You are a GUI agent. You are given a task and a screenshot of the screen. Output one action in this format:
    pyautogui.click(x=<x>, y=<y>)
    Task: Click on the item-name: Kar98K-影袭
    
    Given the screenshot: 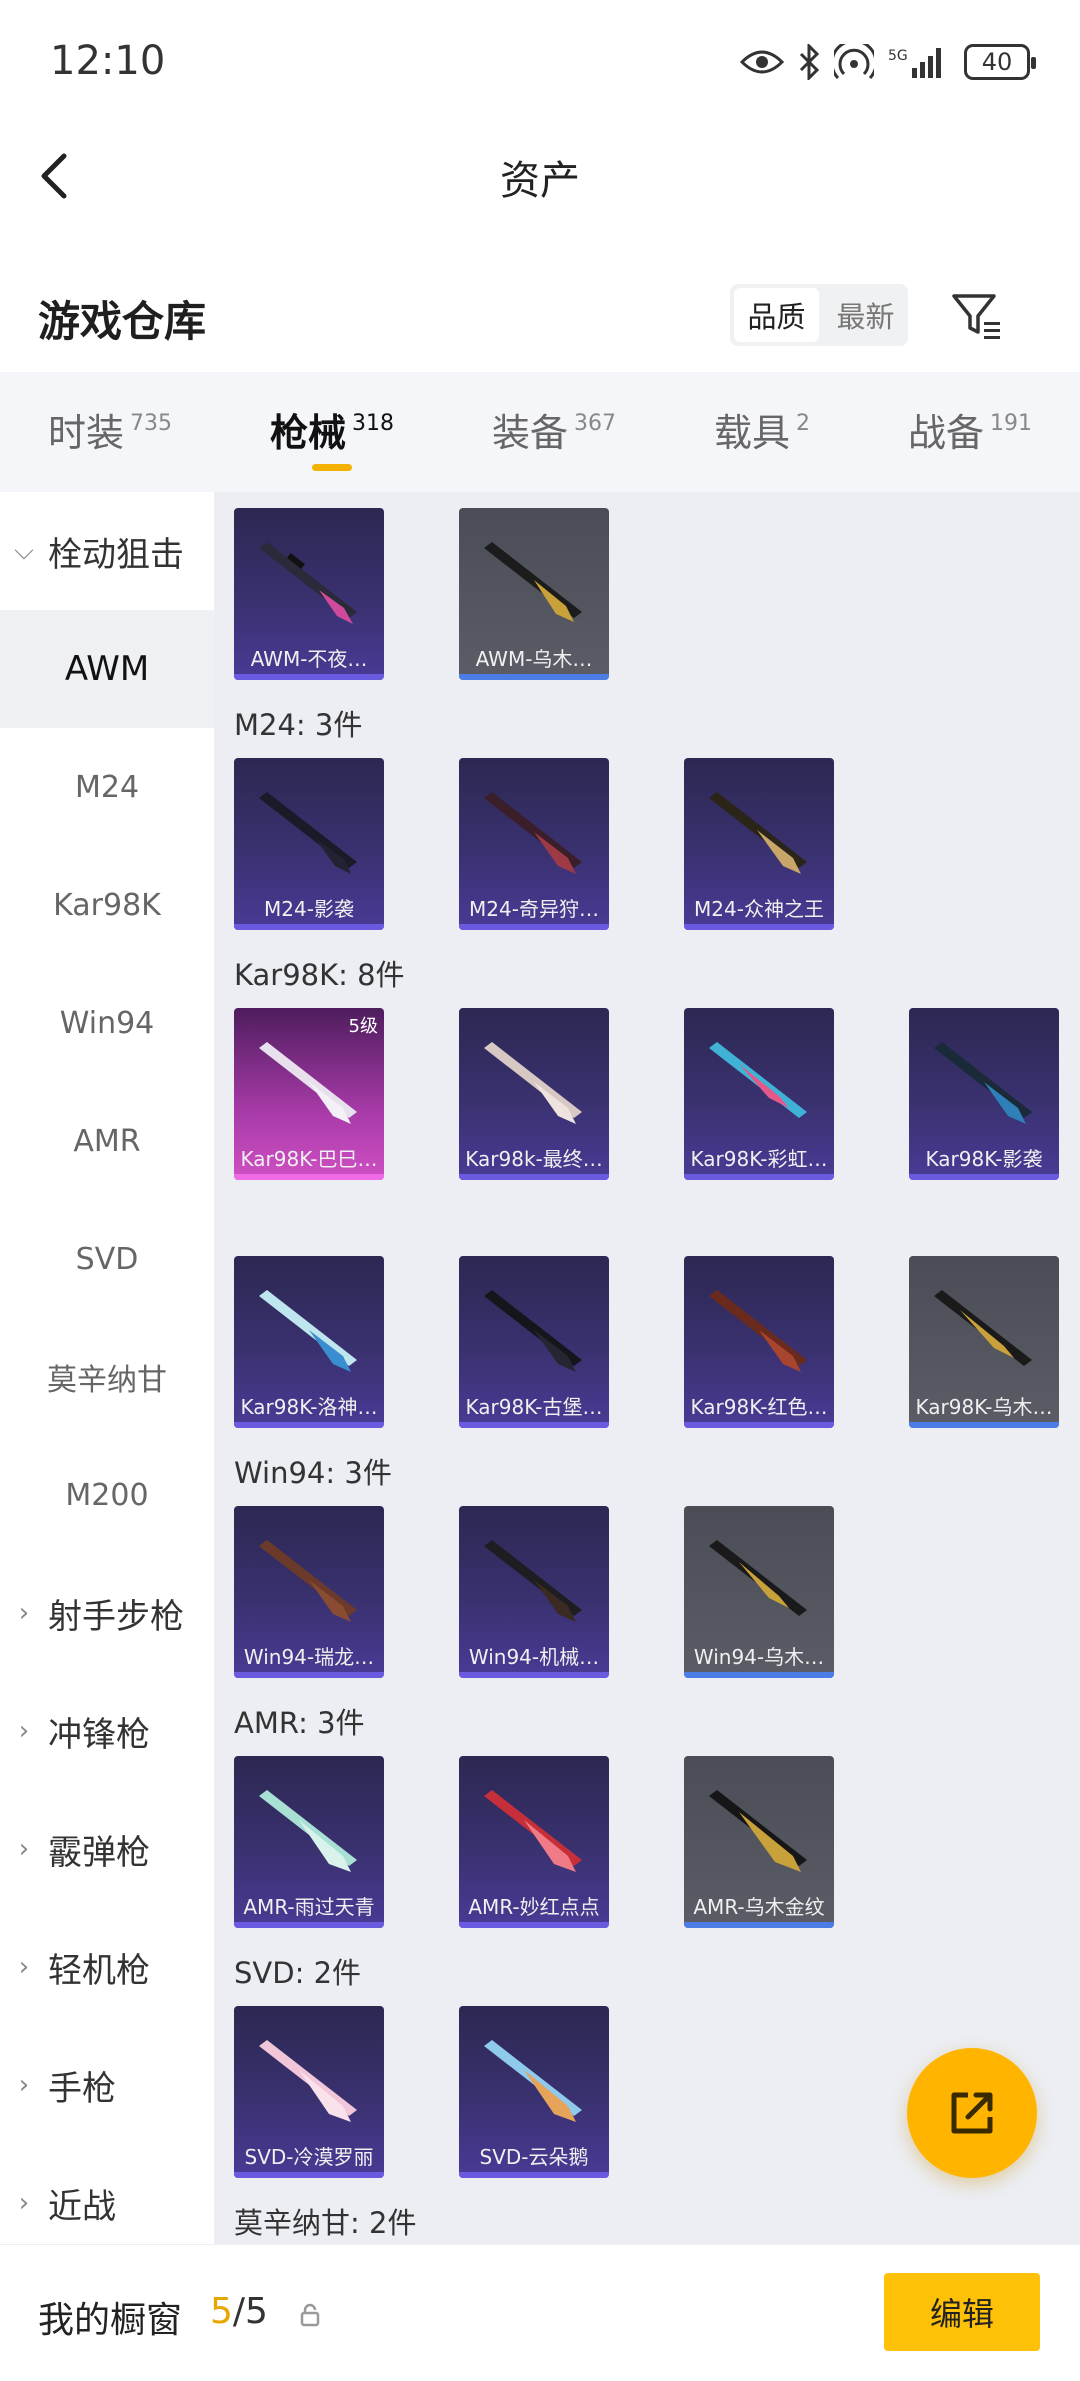 What is the action you would take?
    pyautogui.click(x=984, y=1159)
    